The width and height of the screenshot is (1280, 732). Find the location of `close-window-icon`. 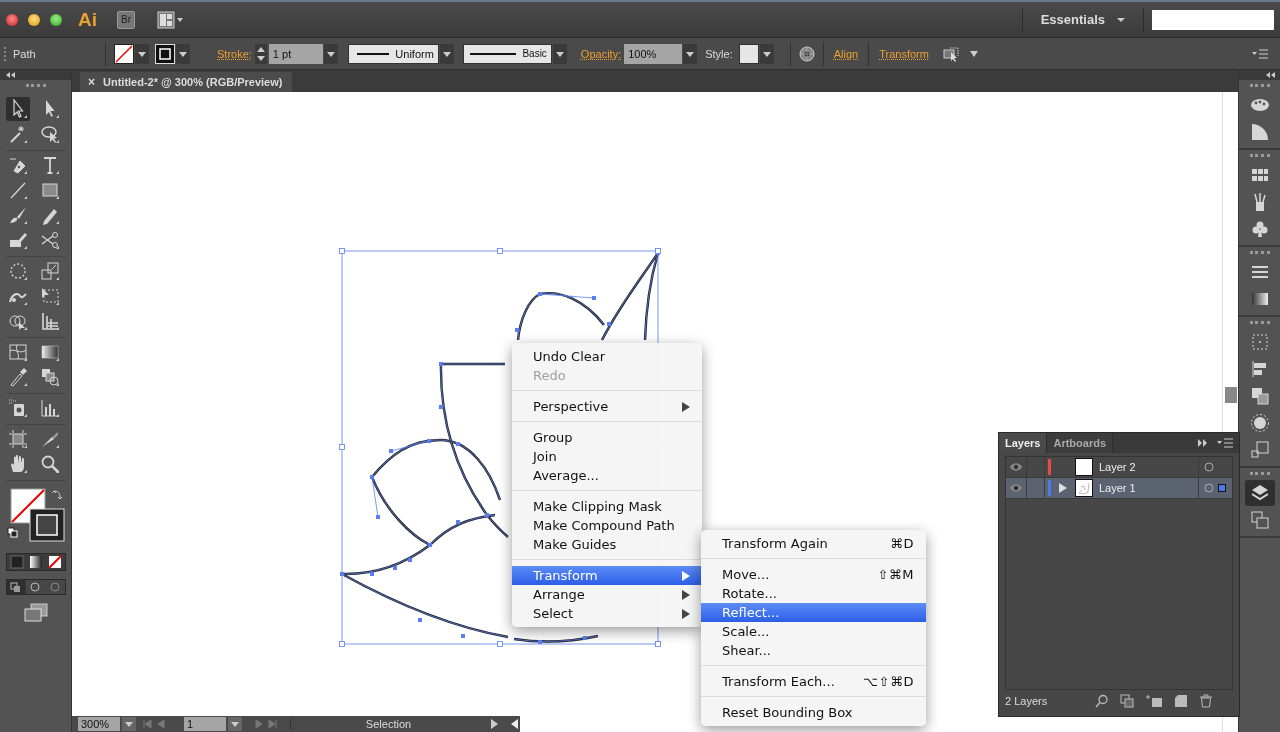

close-window-icon is located at coordinates (12, 19).